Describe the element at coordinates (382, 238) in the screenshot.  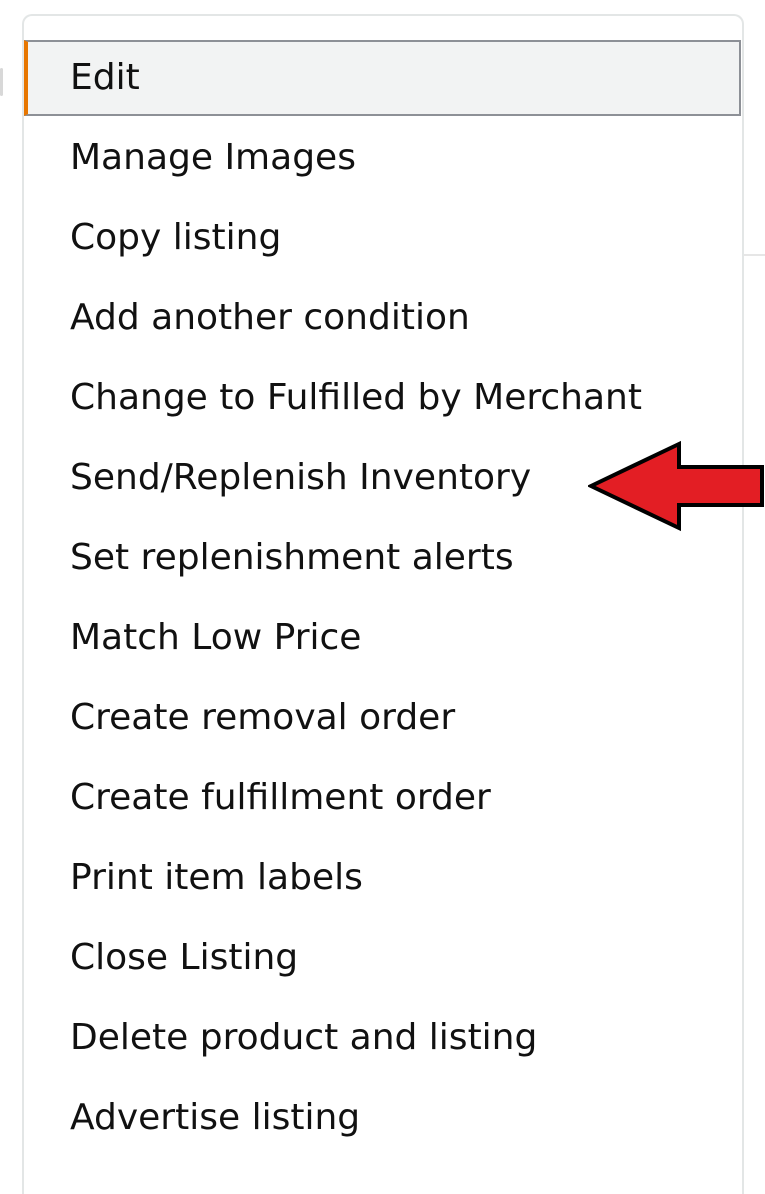
I see `menu-item-copy-listing: Copy listing` at that location.